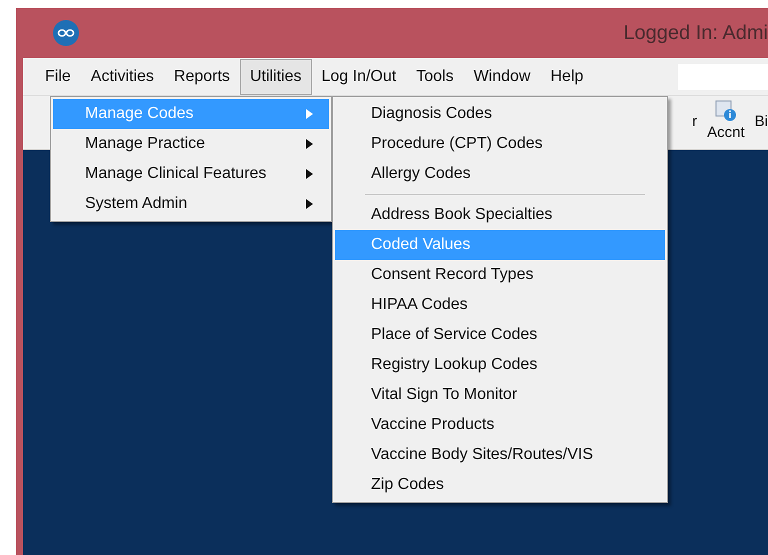 The image size is (768, 555). Describe the element at coordinates (500, 425) in the screenshot. I see `menu-item: Vaccine Products` at that location.